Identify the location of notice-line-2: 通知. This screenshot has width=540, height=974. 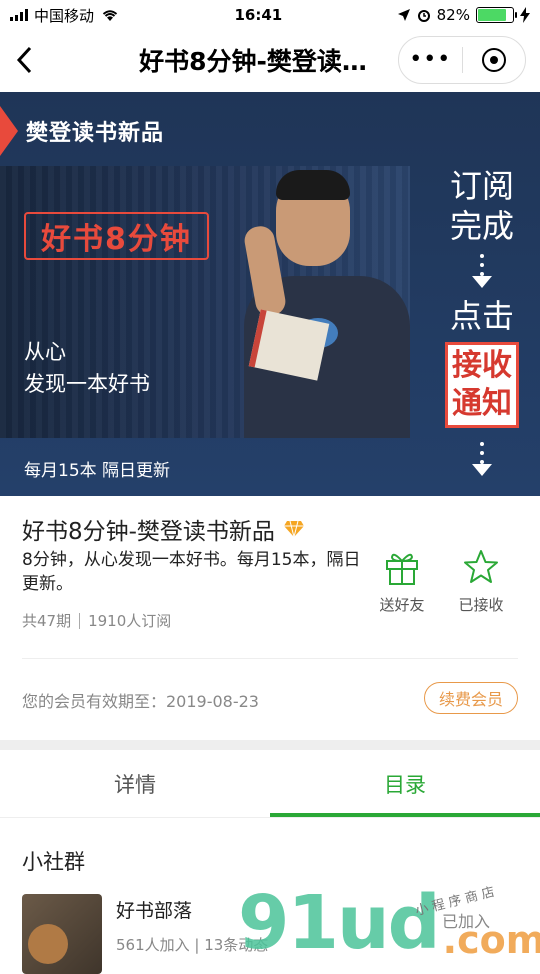
(482, 403).